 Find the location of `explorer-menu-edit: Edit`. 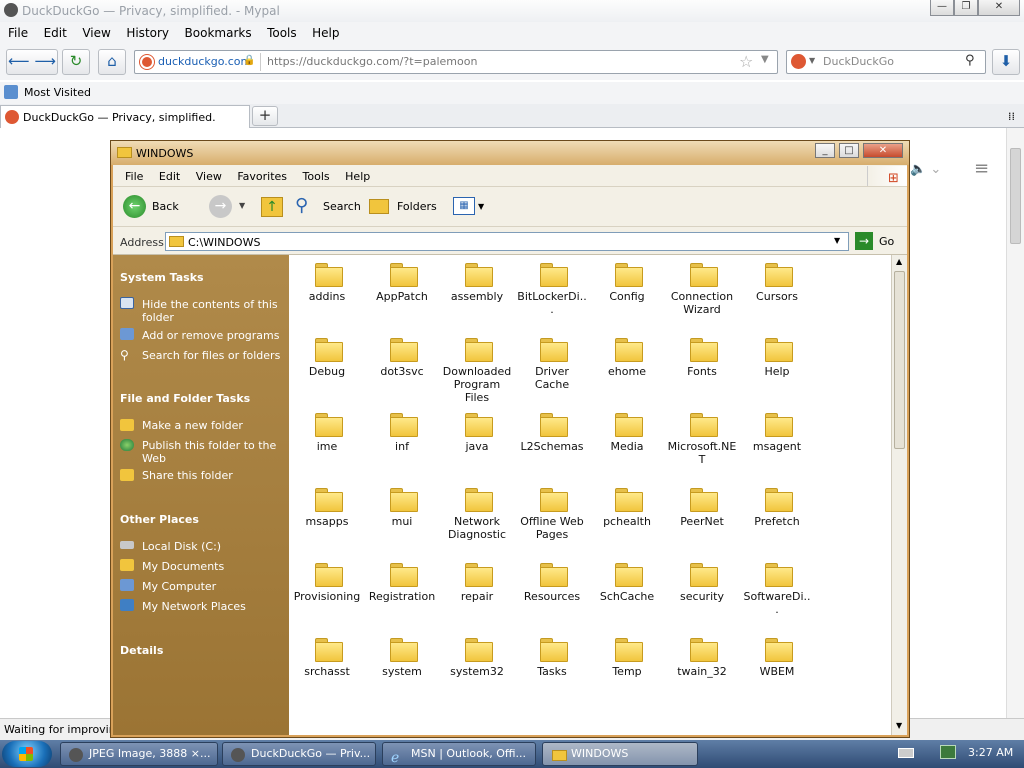

explorer-menu-edit: Edit is located at coordinates (163, 174).